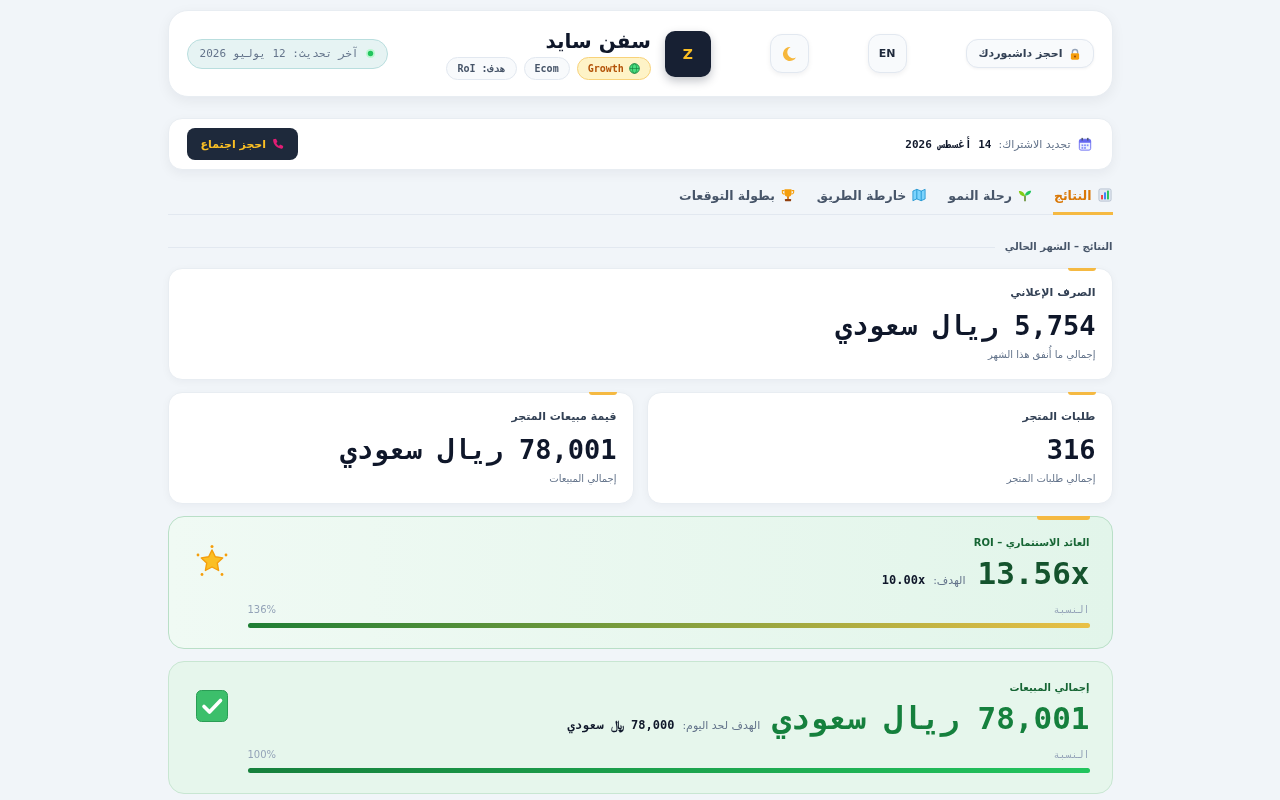 The height and width of the screenshot is (800, 1280). I want to click on map-icon, so click(919, 195).